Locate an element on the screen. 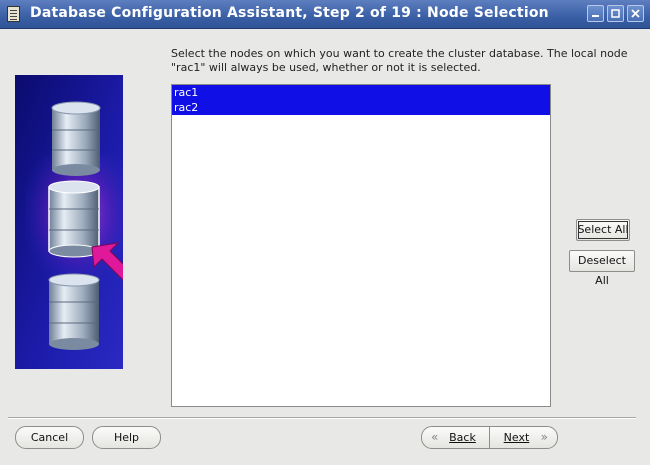  wizard-banner-image is located at coordinates (69, 222).